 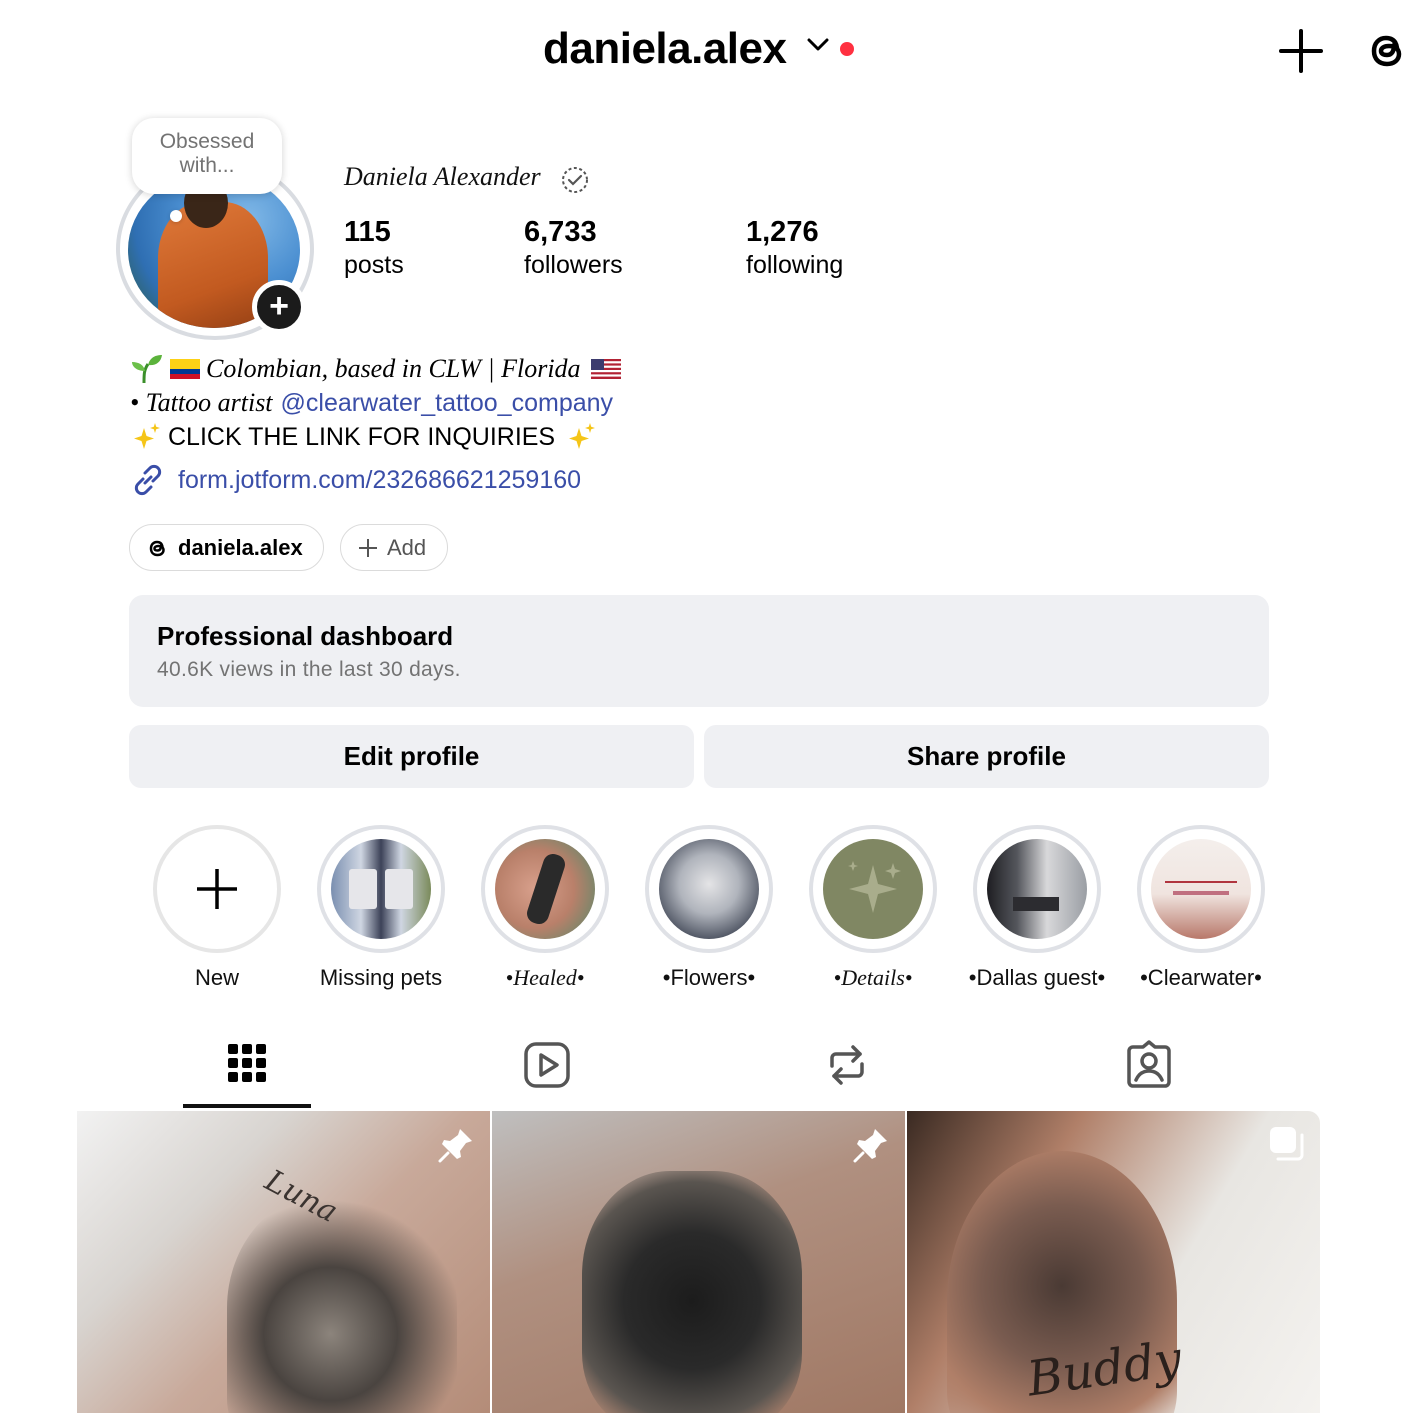 I want to click on threads-profile-pill: daniela.alex, so click(x=226, y=547).